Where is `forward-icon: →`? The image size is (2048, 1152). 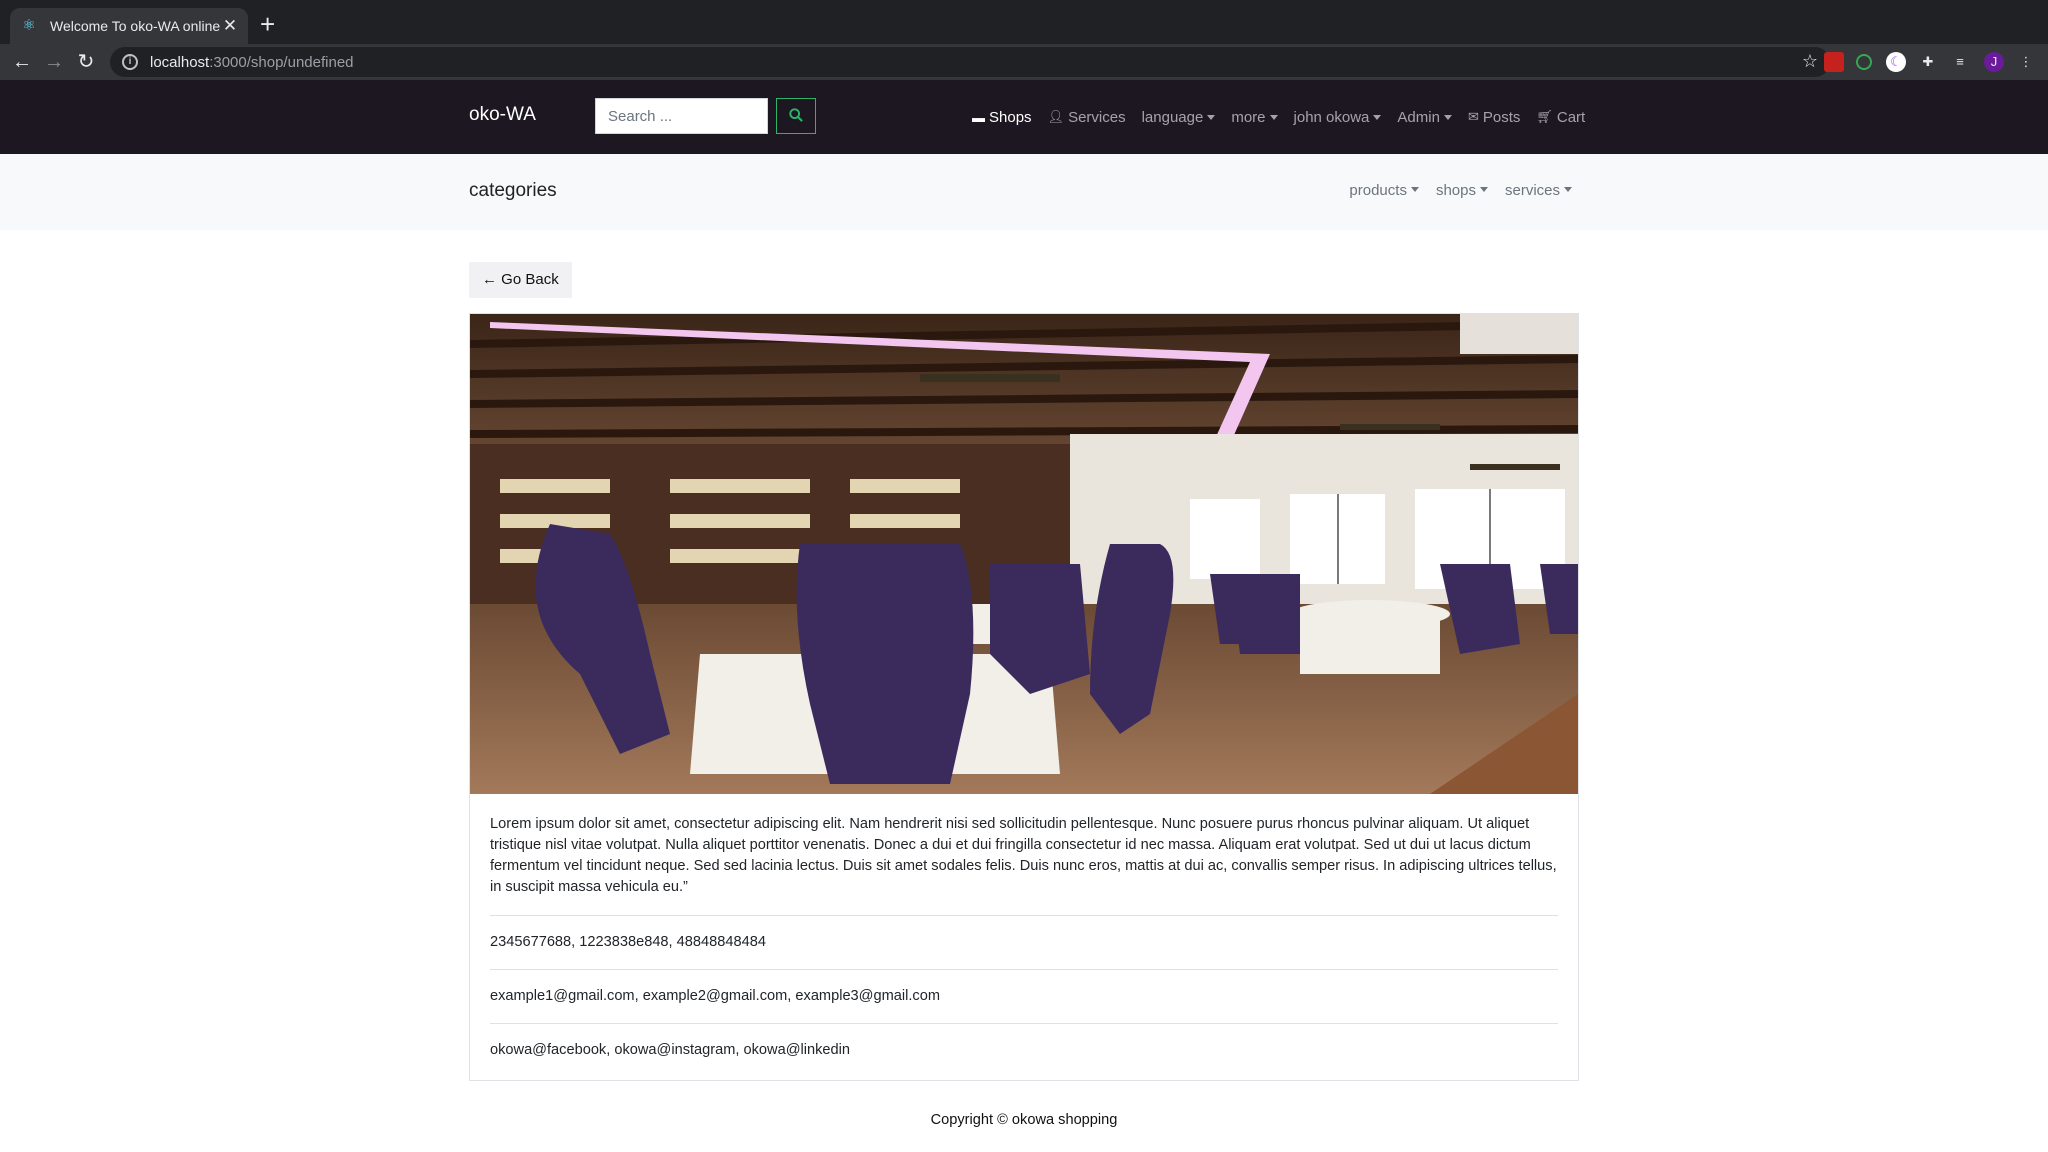 forward-icon: → is located at coordinates (54, 62).